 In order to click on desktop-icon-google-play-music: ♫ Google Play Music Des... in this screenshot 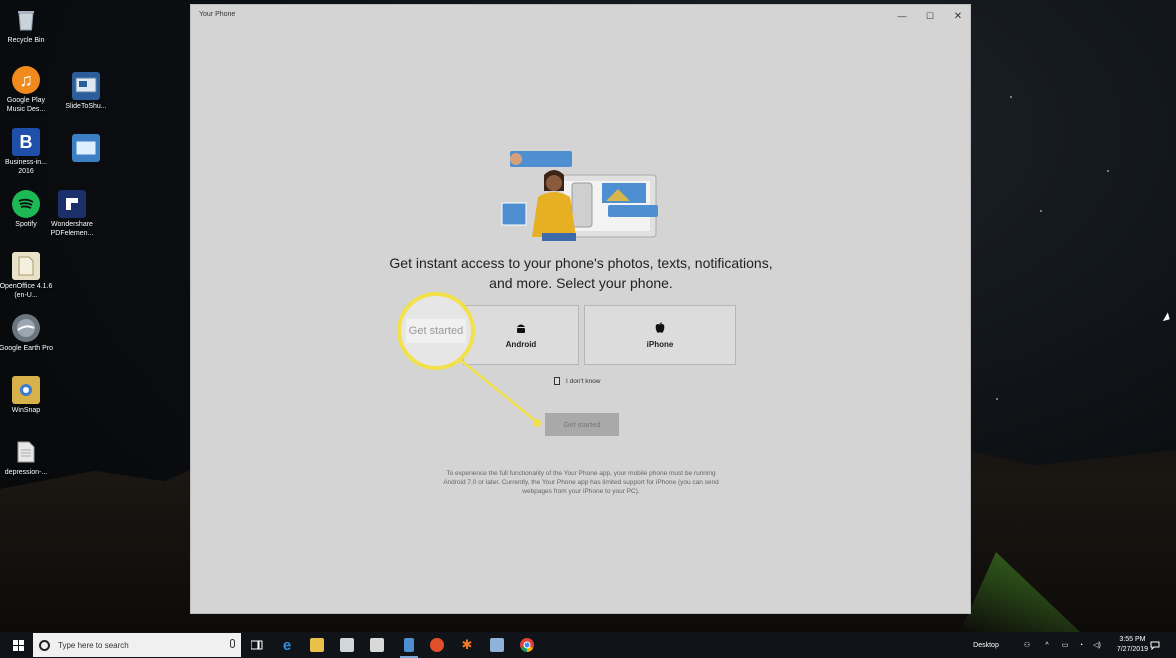, I will do `click(27, 90)`.